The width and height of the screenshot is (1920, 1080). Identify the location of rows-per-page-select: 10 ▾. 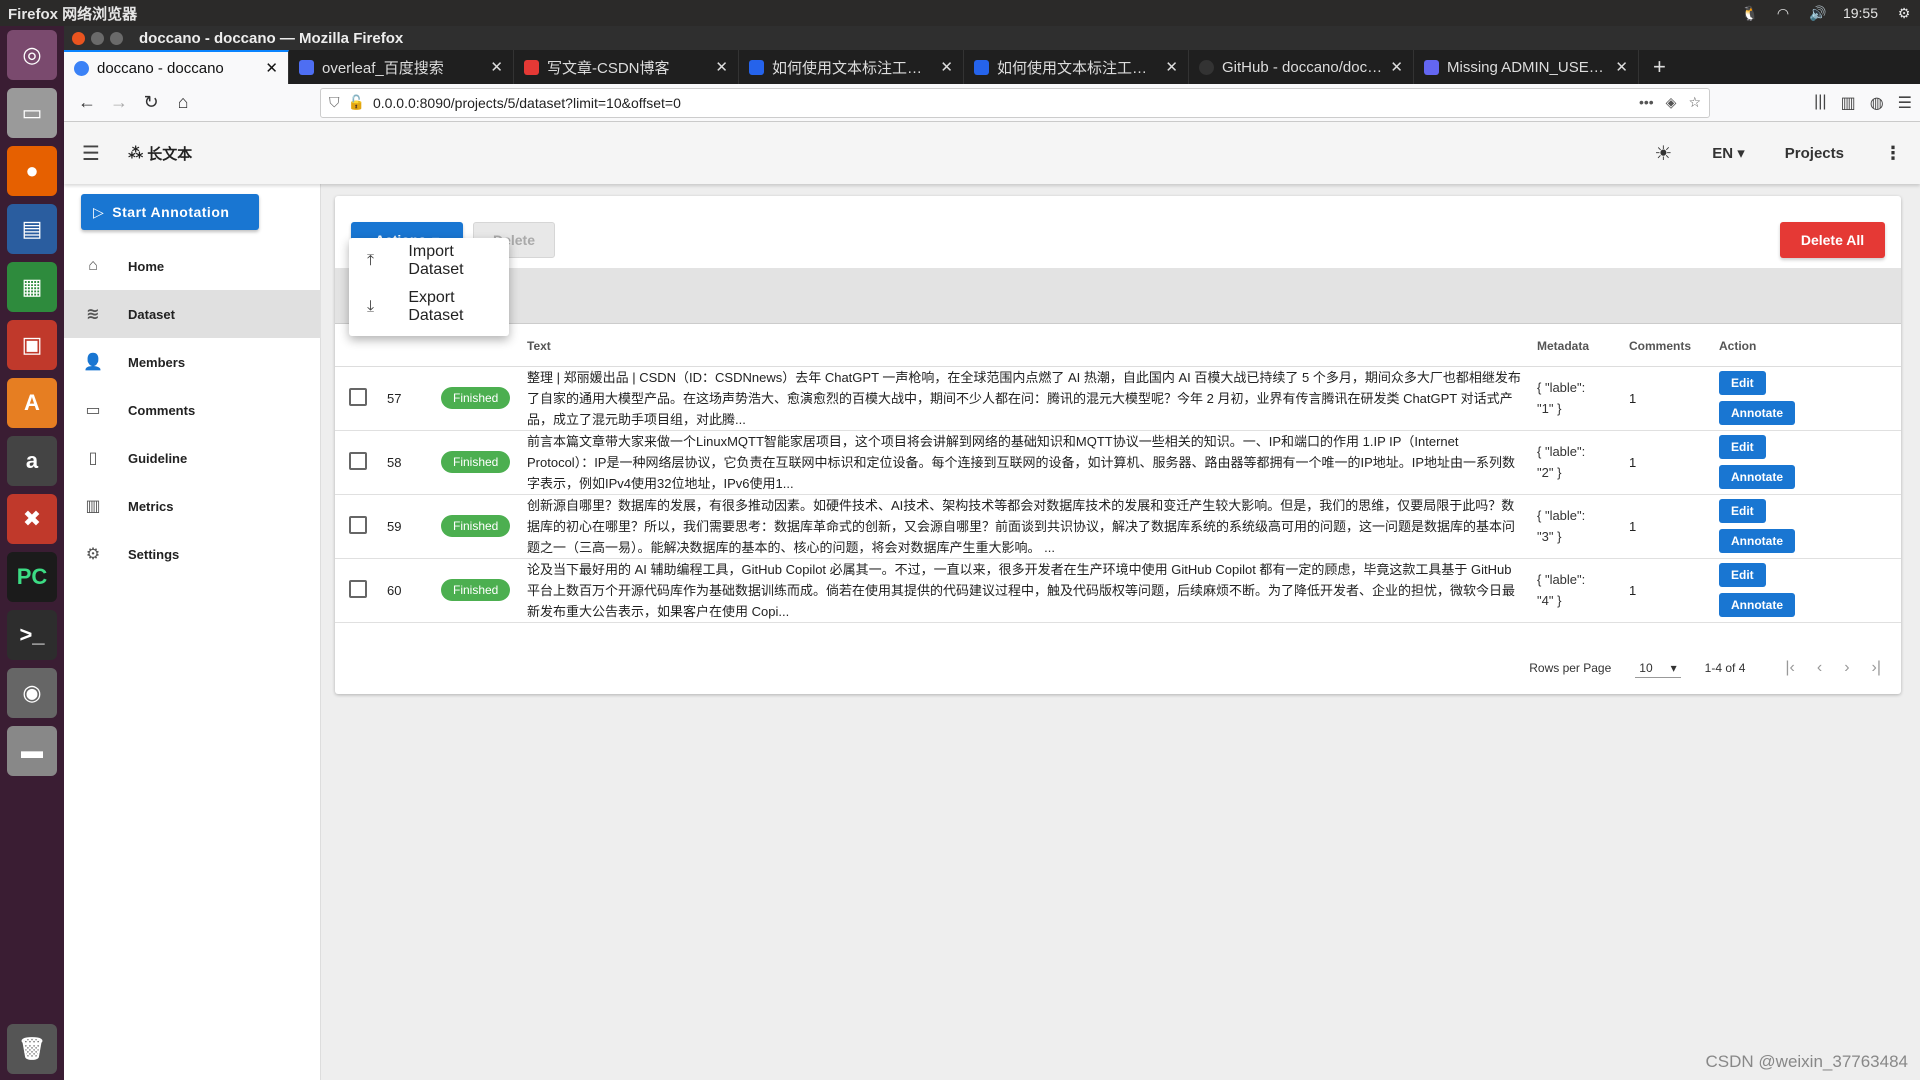
(1658, 668).